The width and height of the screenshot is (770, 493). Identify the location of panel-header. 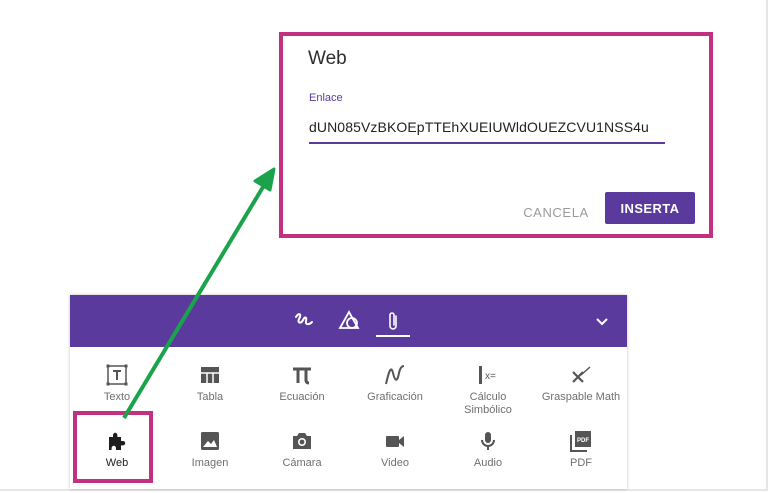
(348, 321).